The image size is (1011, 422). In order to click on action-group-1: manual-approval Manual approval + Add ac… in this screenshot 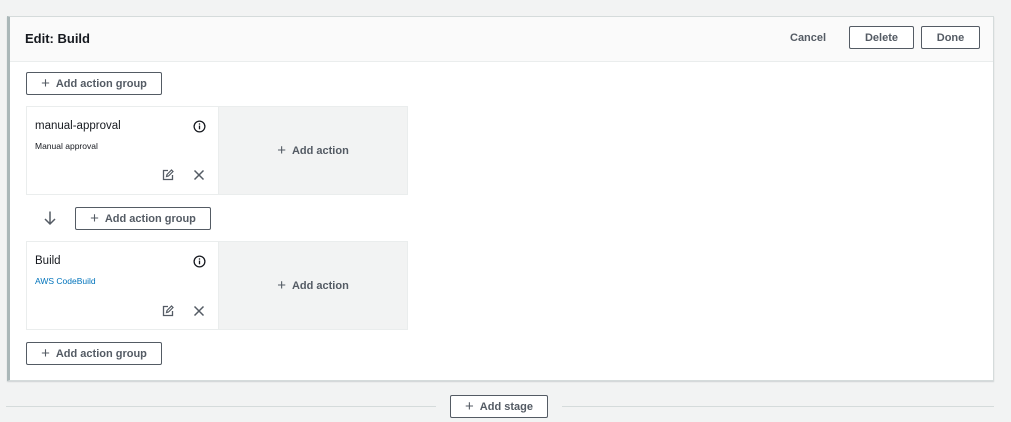, I will do `click(217, 150)`.